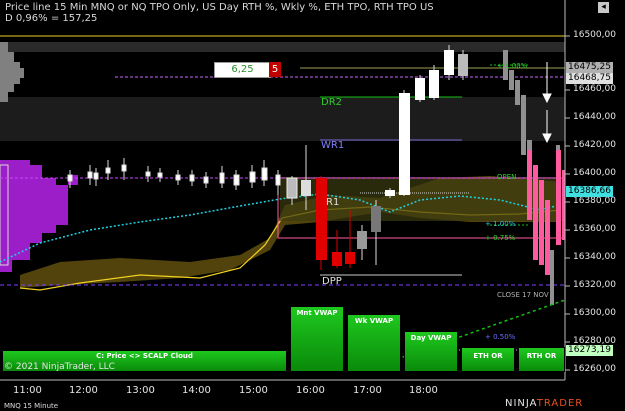 This screenshot has height=411, width=625. What do you see at coordinates (332, 281) in the screenshot?
I see `level-label-dpp: DPP` at bounding box center [332, 281].